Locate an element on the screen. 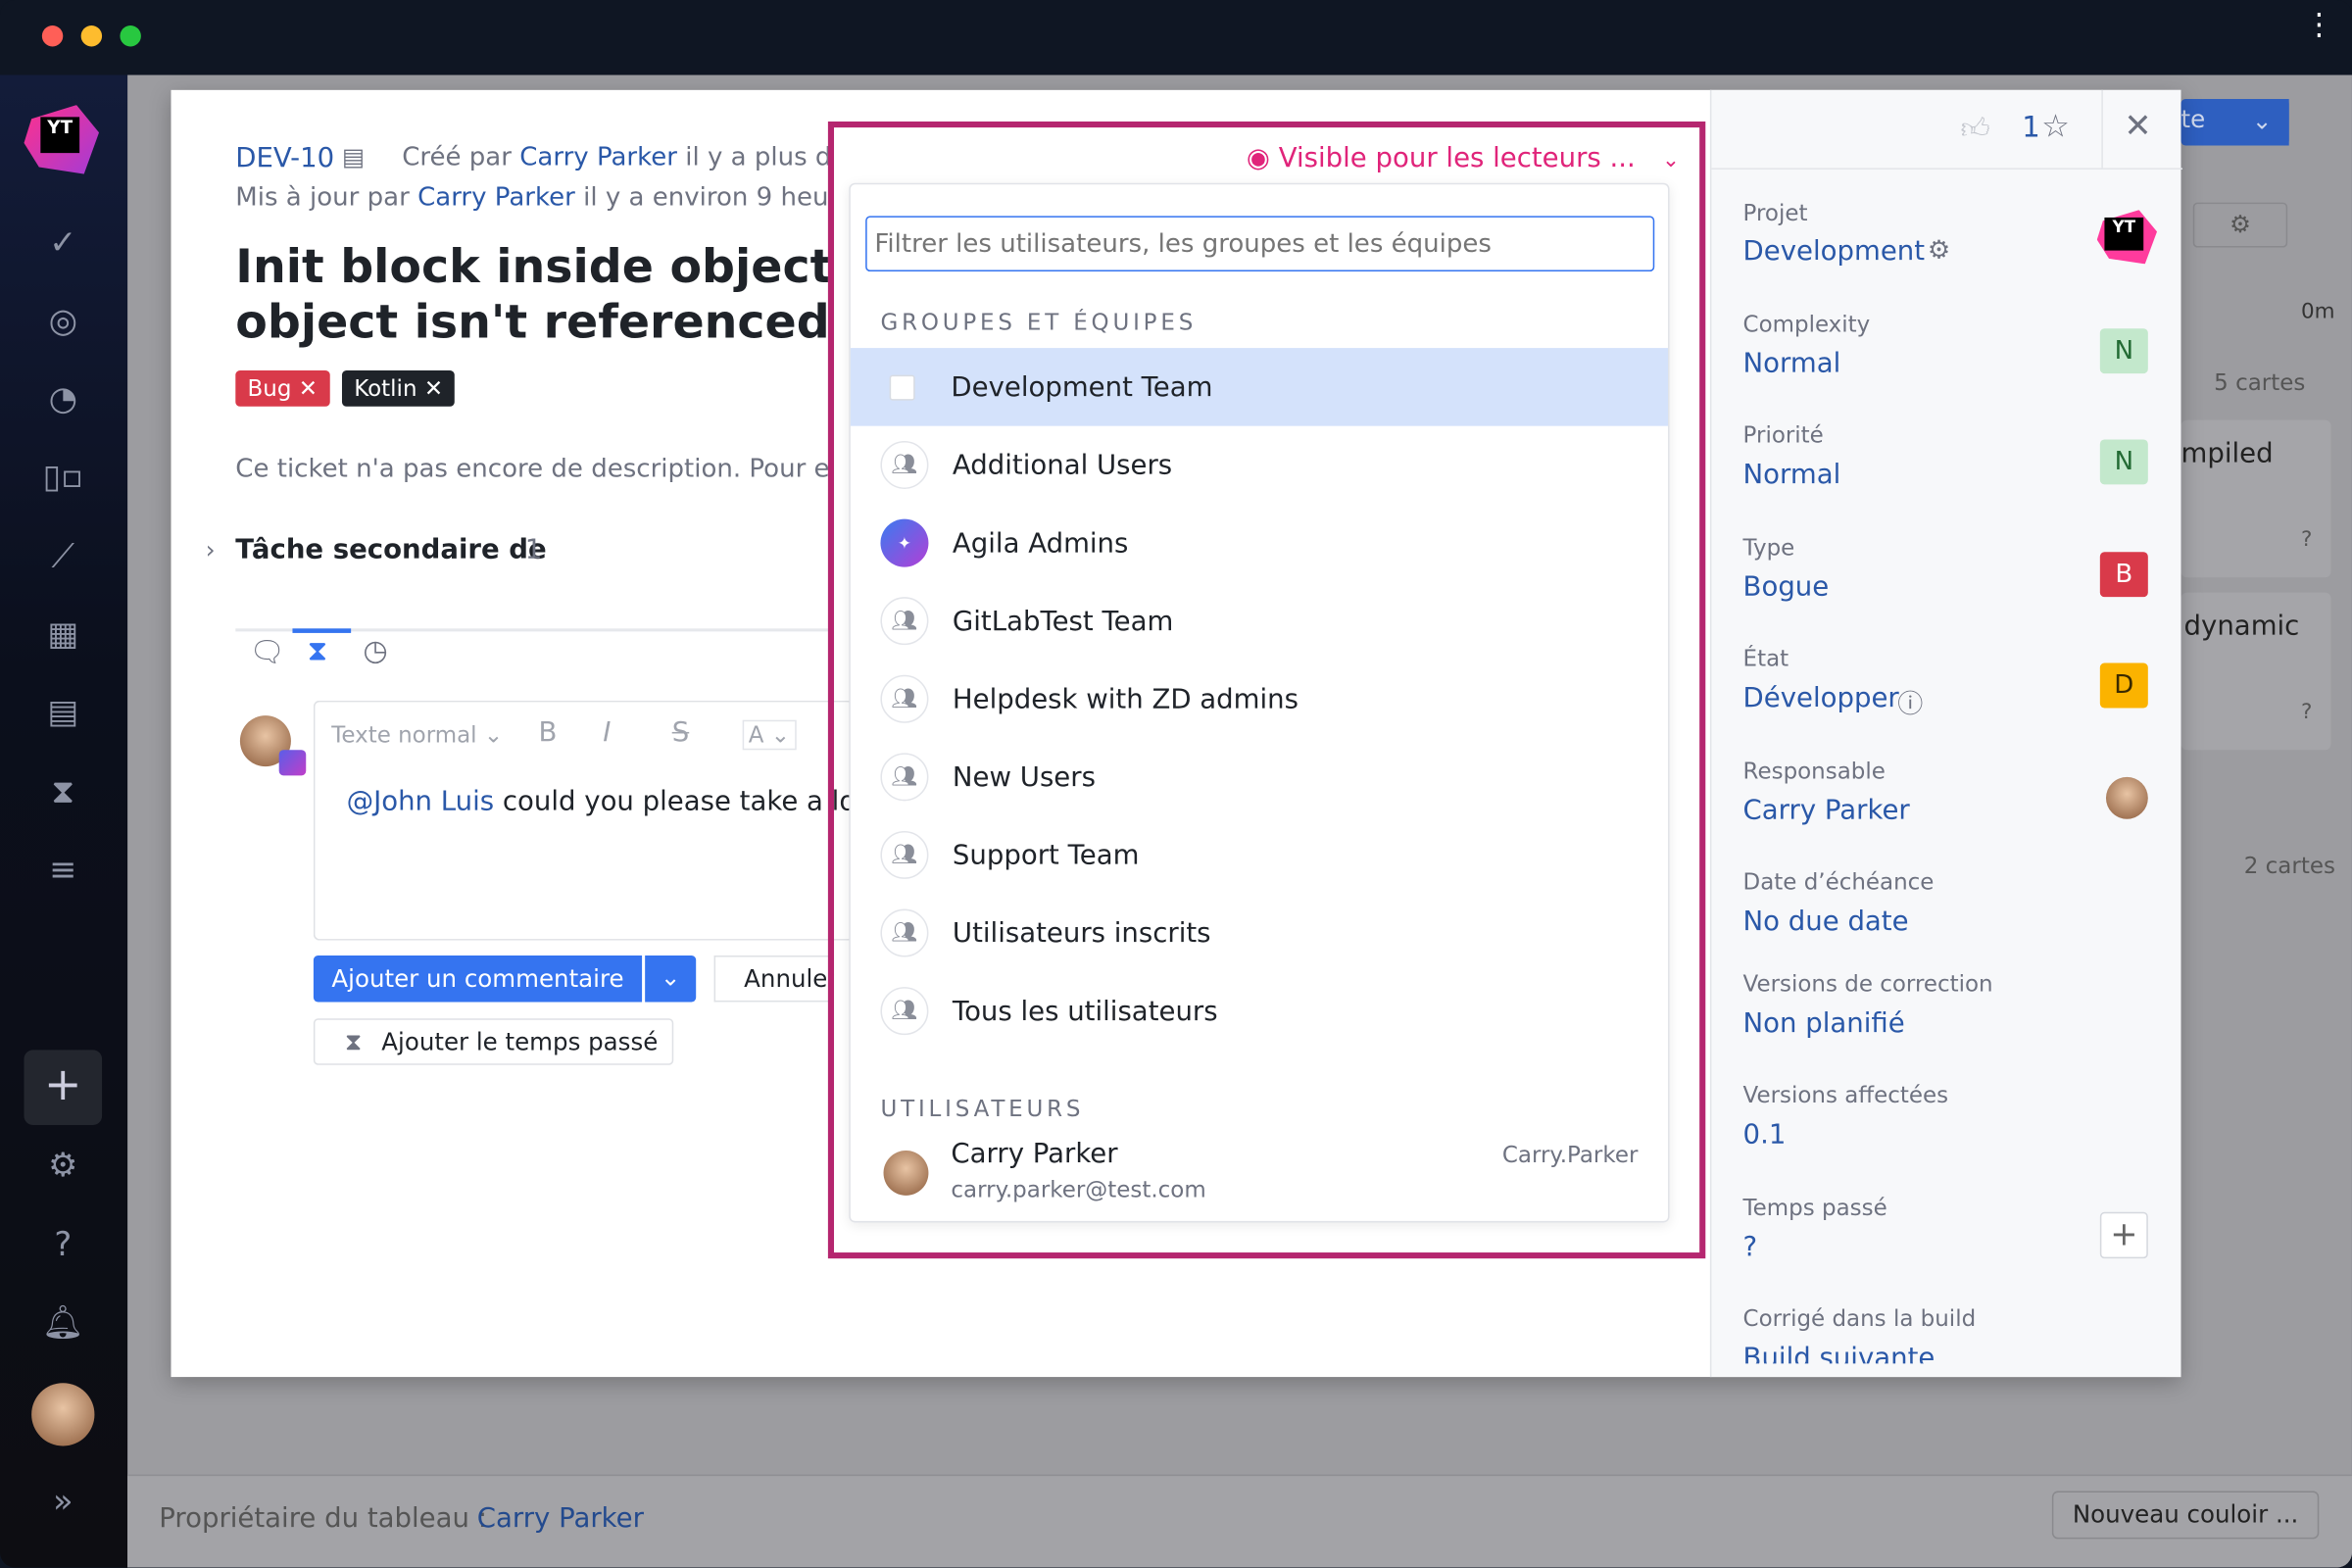  field-value-assignee: Carry Parker is located at coordinates (1826, 810).